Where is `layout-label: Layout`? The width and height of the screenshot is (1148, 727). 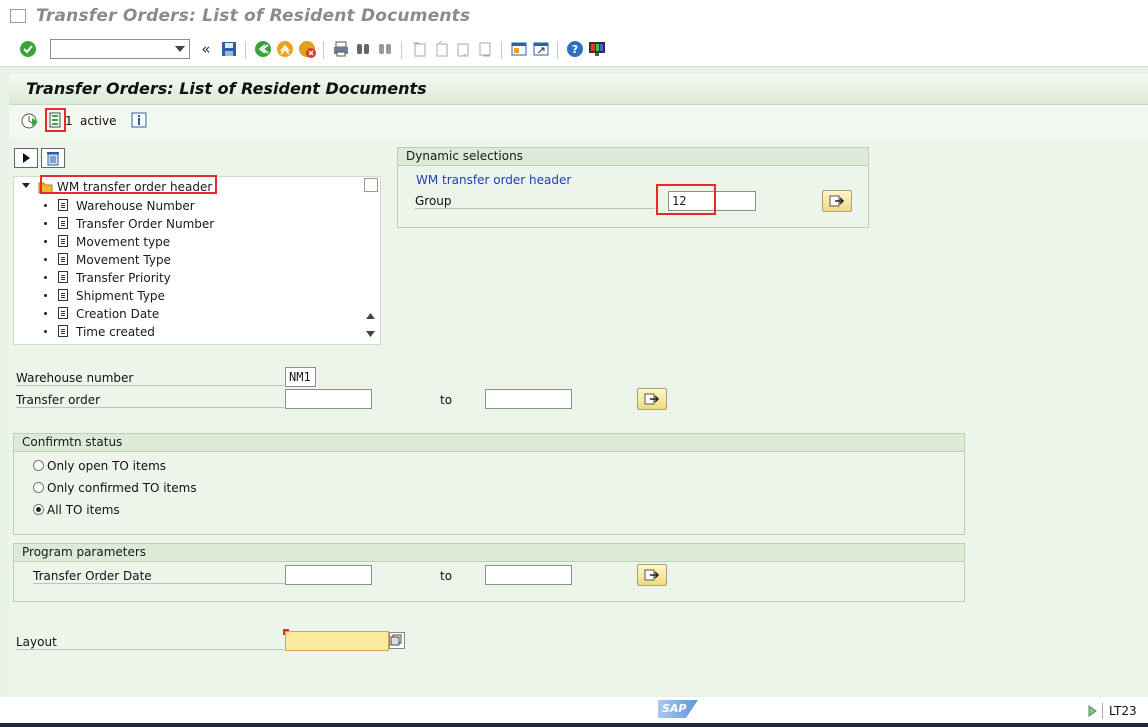
layout-label: Layout is located at coordinates (150, 642).